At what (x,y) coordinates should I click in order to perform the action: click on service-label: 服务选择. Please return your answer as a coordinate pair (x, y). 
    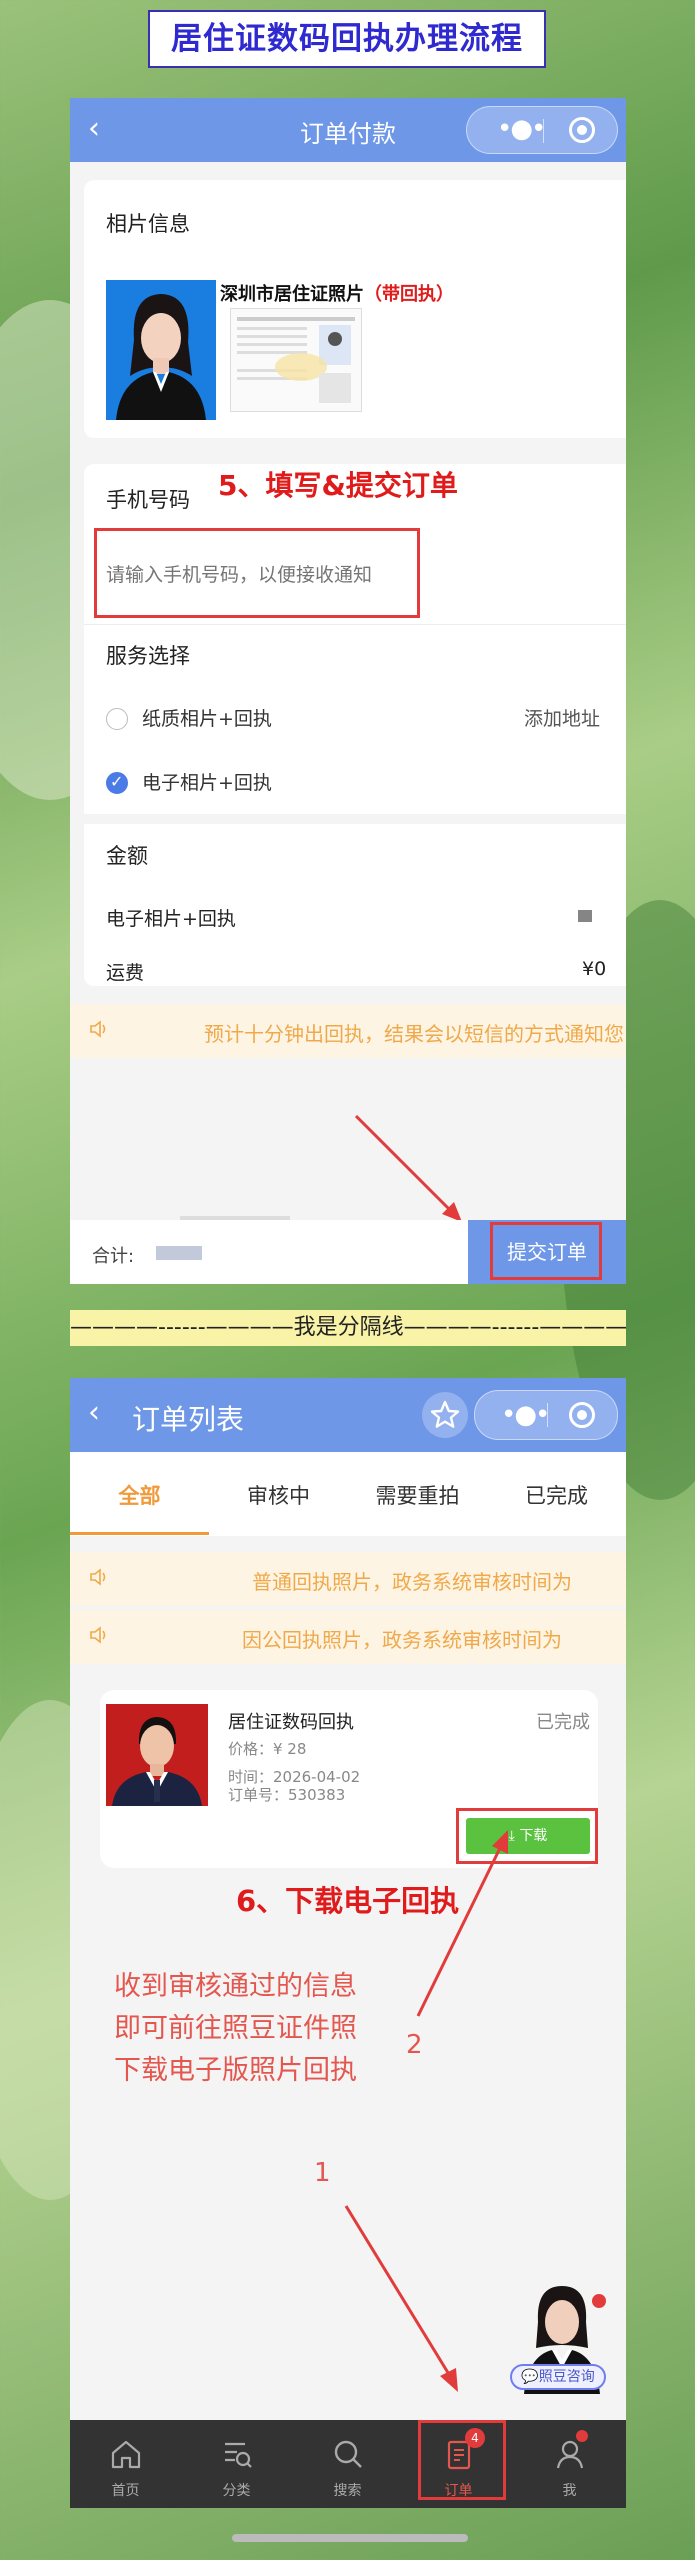
    Looking at the image, I should click on (148, 656).